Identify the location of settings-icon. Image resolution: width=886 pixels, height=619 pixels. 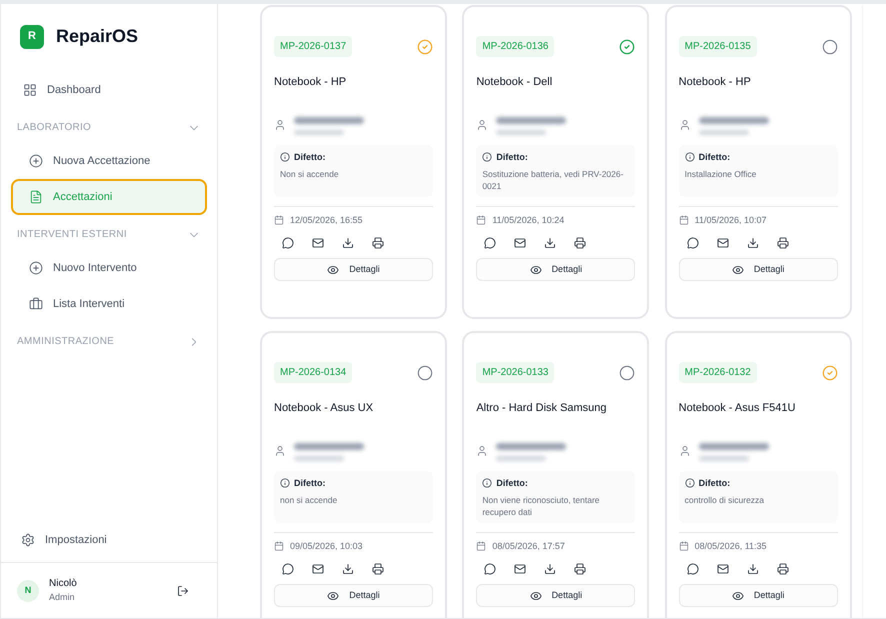
(28, 540).